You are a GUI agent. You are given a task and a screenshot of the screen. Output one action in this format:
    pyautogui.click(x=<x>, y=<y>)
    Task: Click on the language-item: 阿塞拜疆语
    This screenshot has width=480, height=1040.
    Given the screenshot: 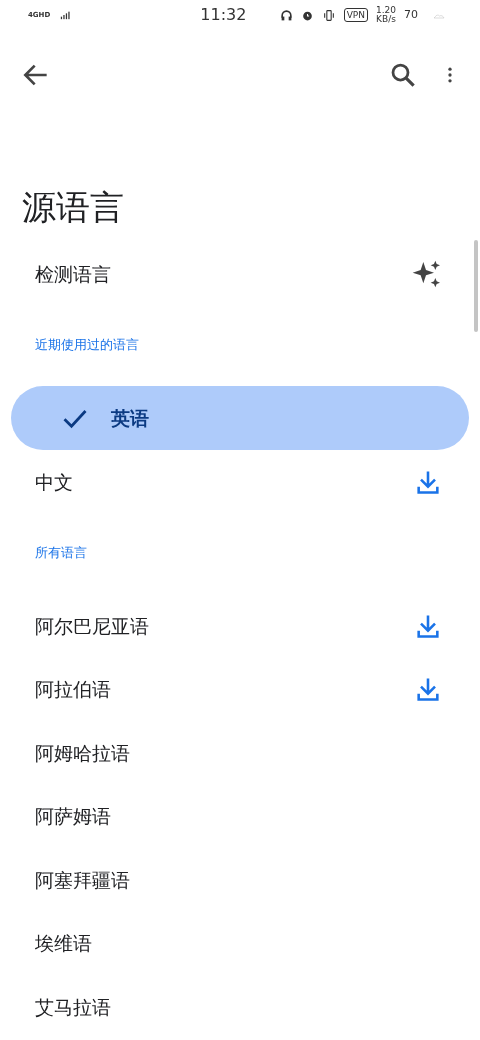 What is the action you would take?
    pyautogui.click(x=240, y=880)
    